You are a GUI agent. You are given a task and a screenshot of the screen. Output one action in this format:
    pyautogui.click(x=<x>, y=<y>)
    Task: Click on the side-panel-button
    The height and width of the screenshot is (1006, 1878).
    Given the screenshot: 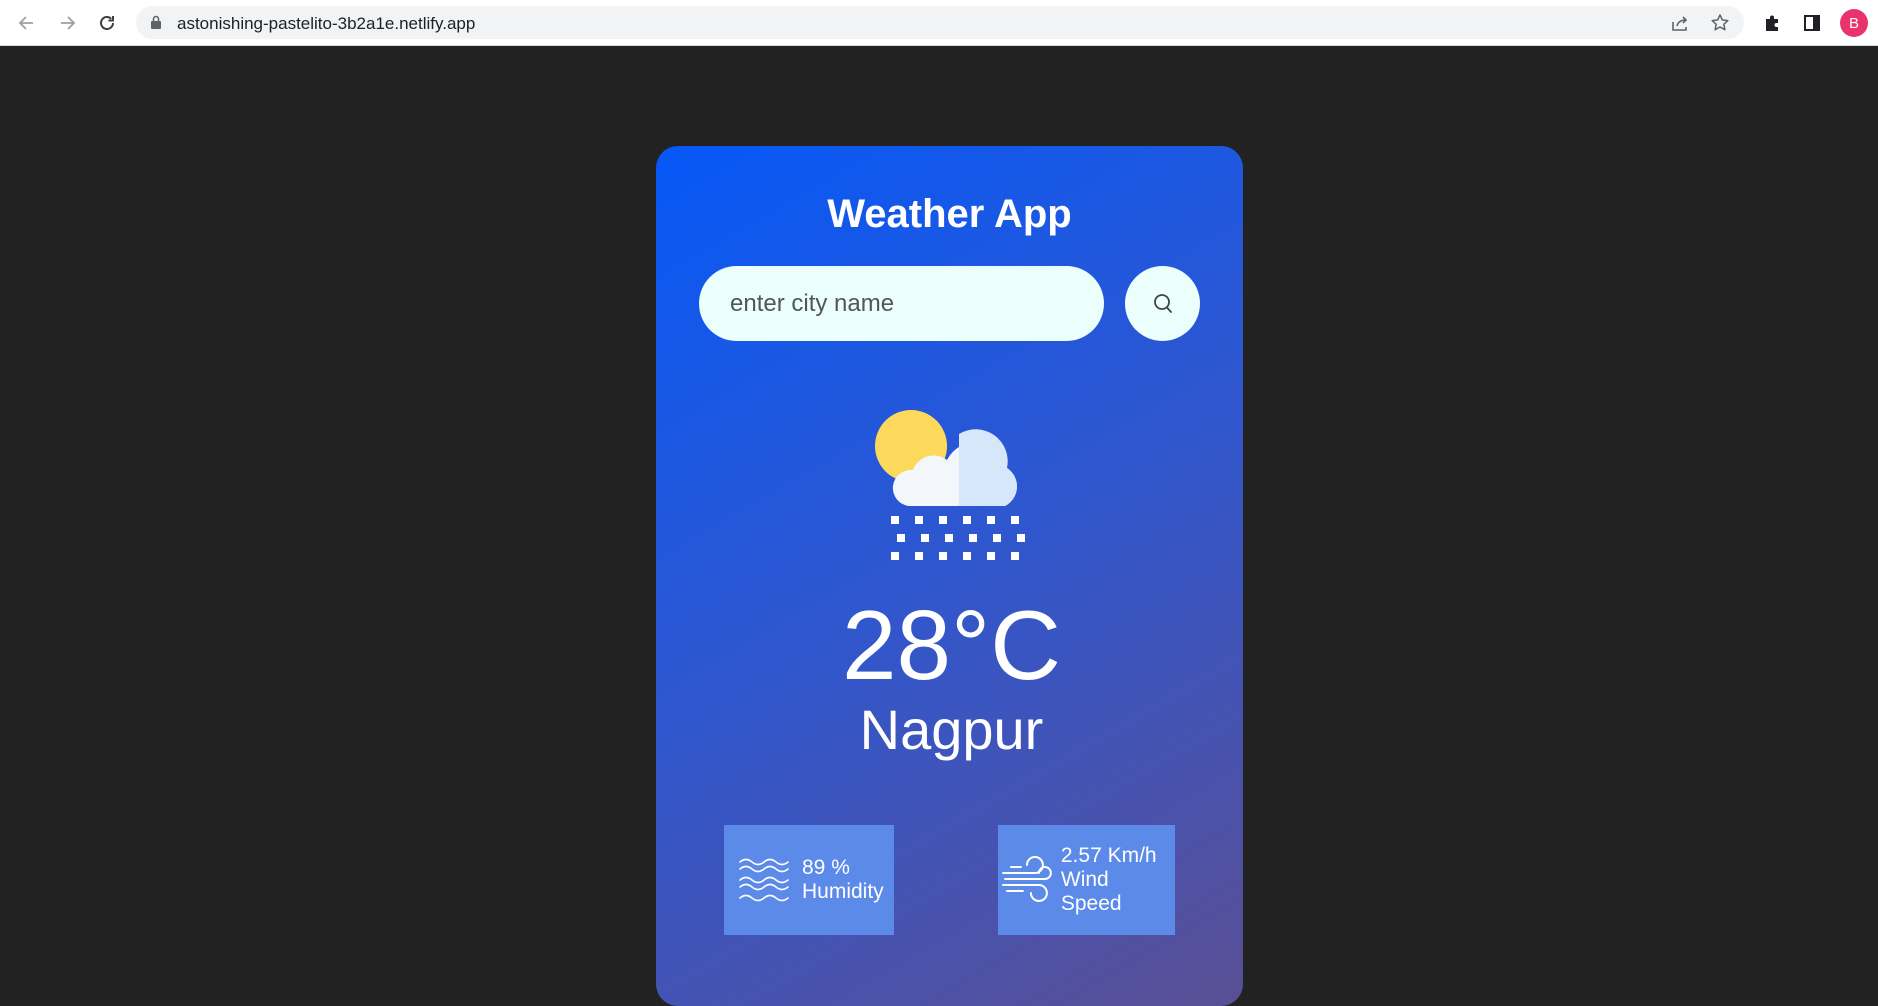 What is the action you would take?
    pyautogui.click(x=1812, y=23)
    